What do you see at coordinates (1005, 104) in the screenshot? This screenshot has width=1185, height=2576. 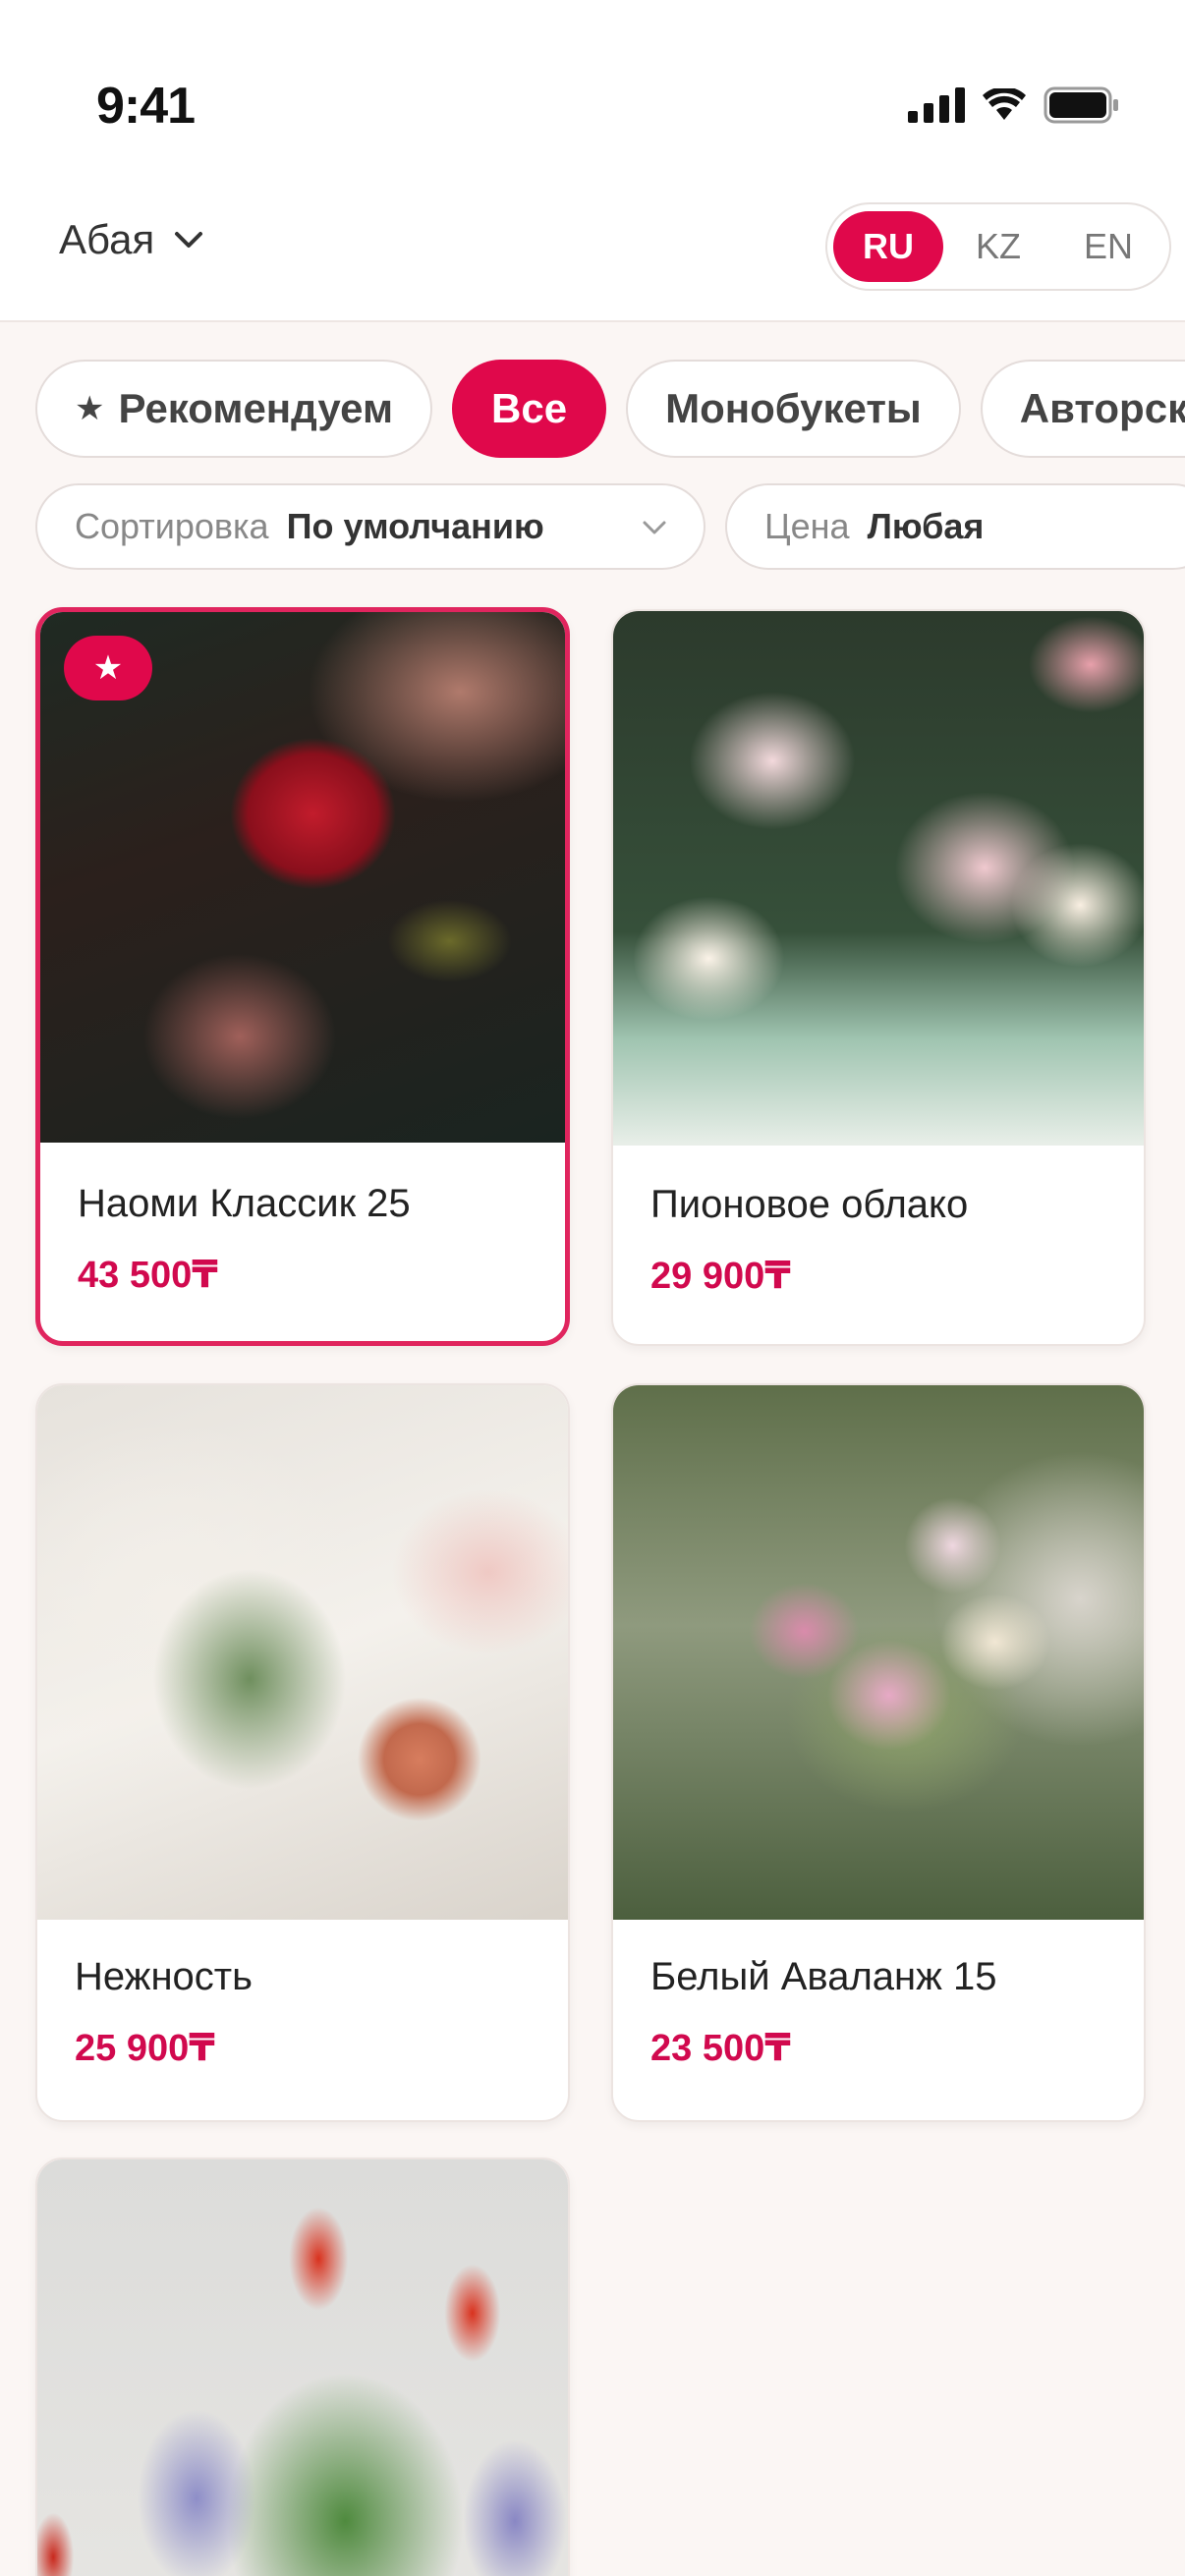 I see `wifi-icon` at bounding box center [1005, 104].